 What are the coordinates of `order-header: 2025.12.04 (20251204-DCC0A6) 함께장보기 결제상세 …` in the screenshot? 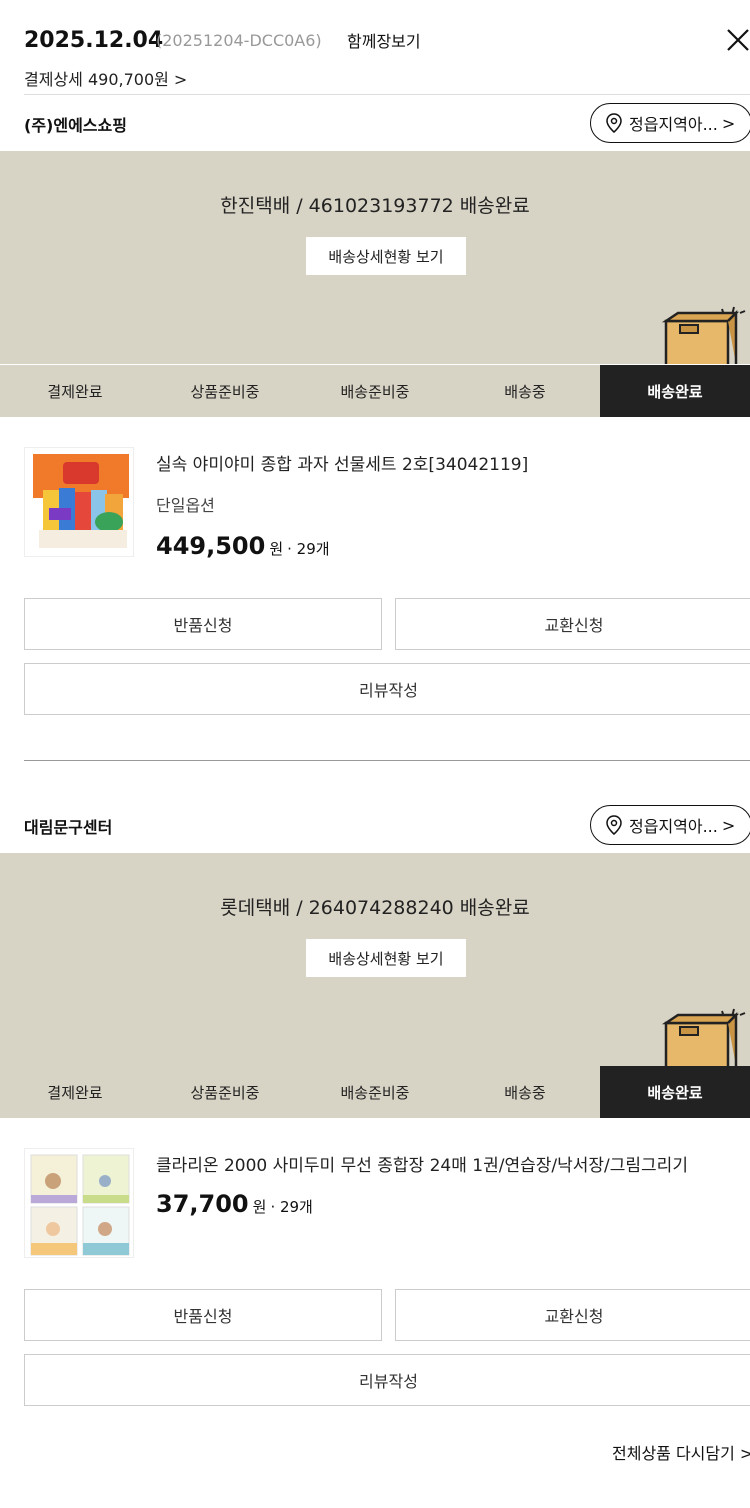 It's located at (375, 47).